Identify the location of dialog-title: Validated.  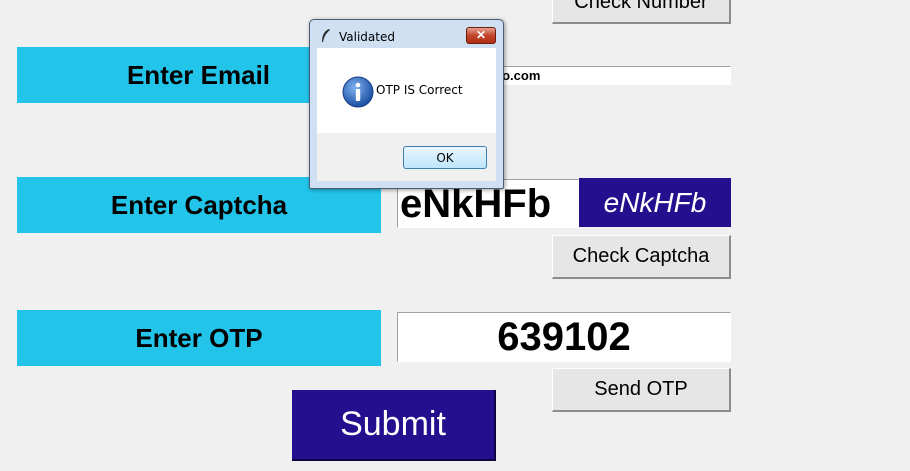
(367, 37).